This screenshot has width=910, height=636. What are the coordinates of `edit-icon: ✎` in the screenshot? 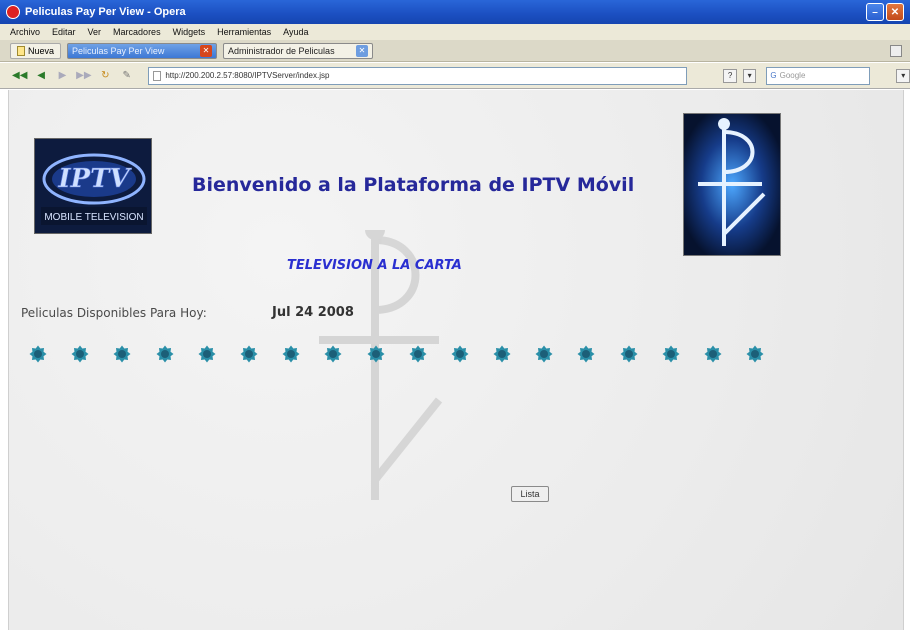 It's located at (126, 76).